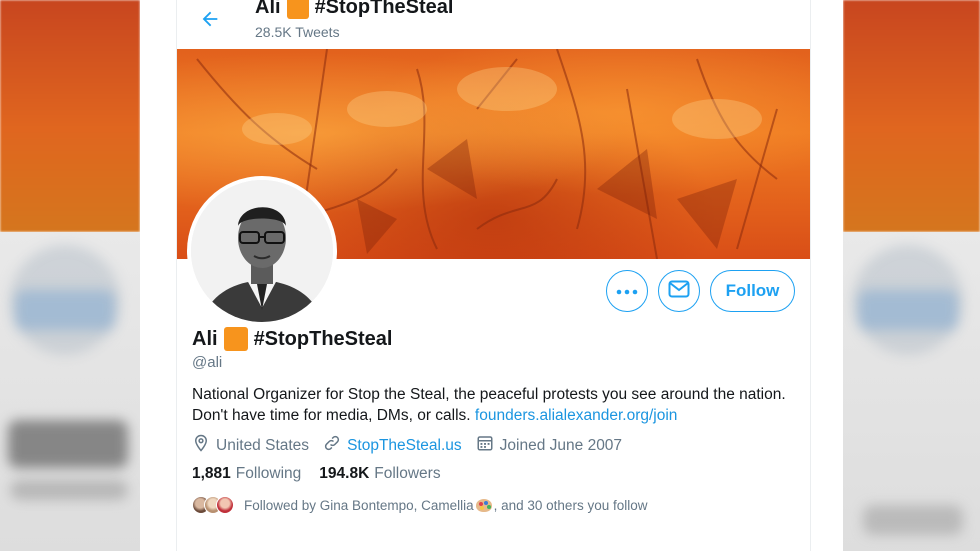 This screenshot has width=980, height=551. Describe the element at coordinates (210, 19) in the screenshot. I see `arrow-left-icon` at that location.